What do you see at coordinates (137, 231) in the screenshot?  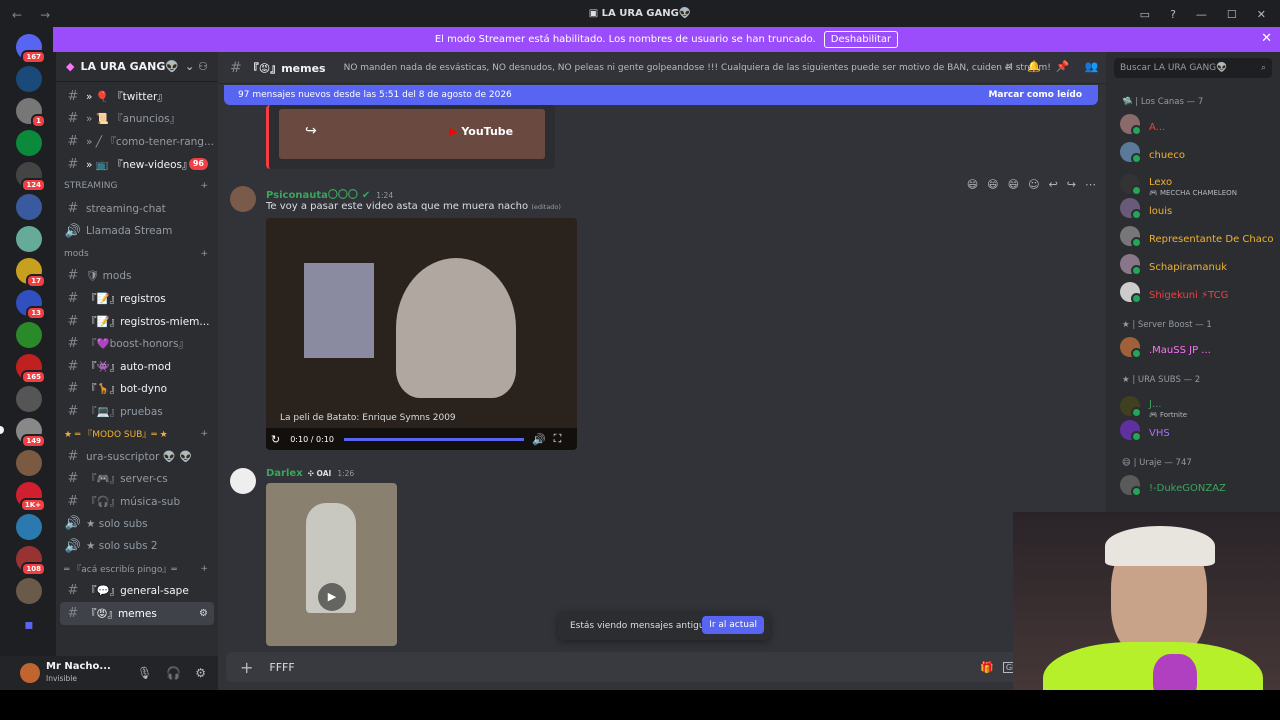 I see `channel-item: 🔊 Llamada Stream` at bounding box center [137, 231].